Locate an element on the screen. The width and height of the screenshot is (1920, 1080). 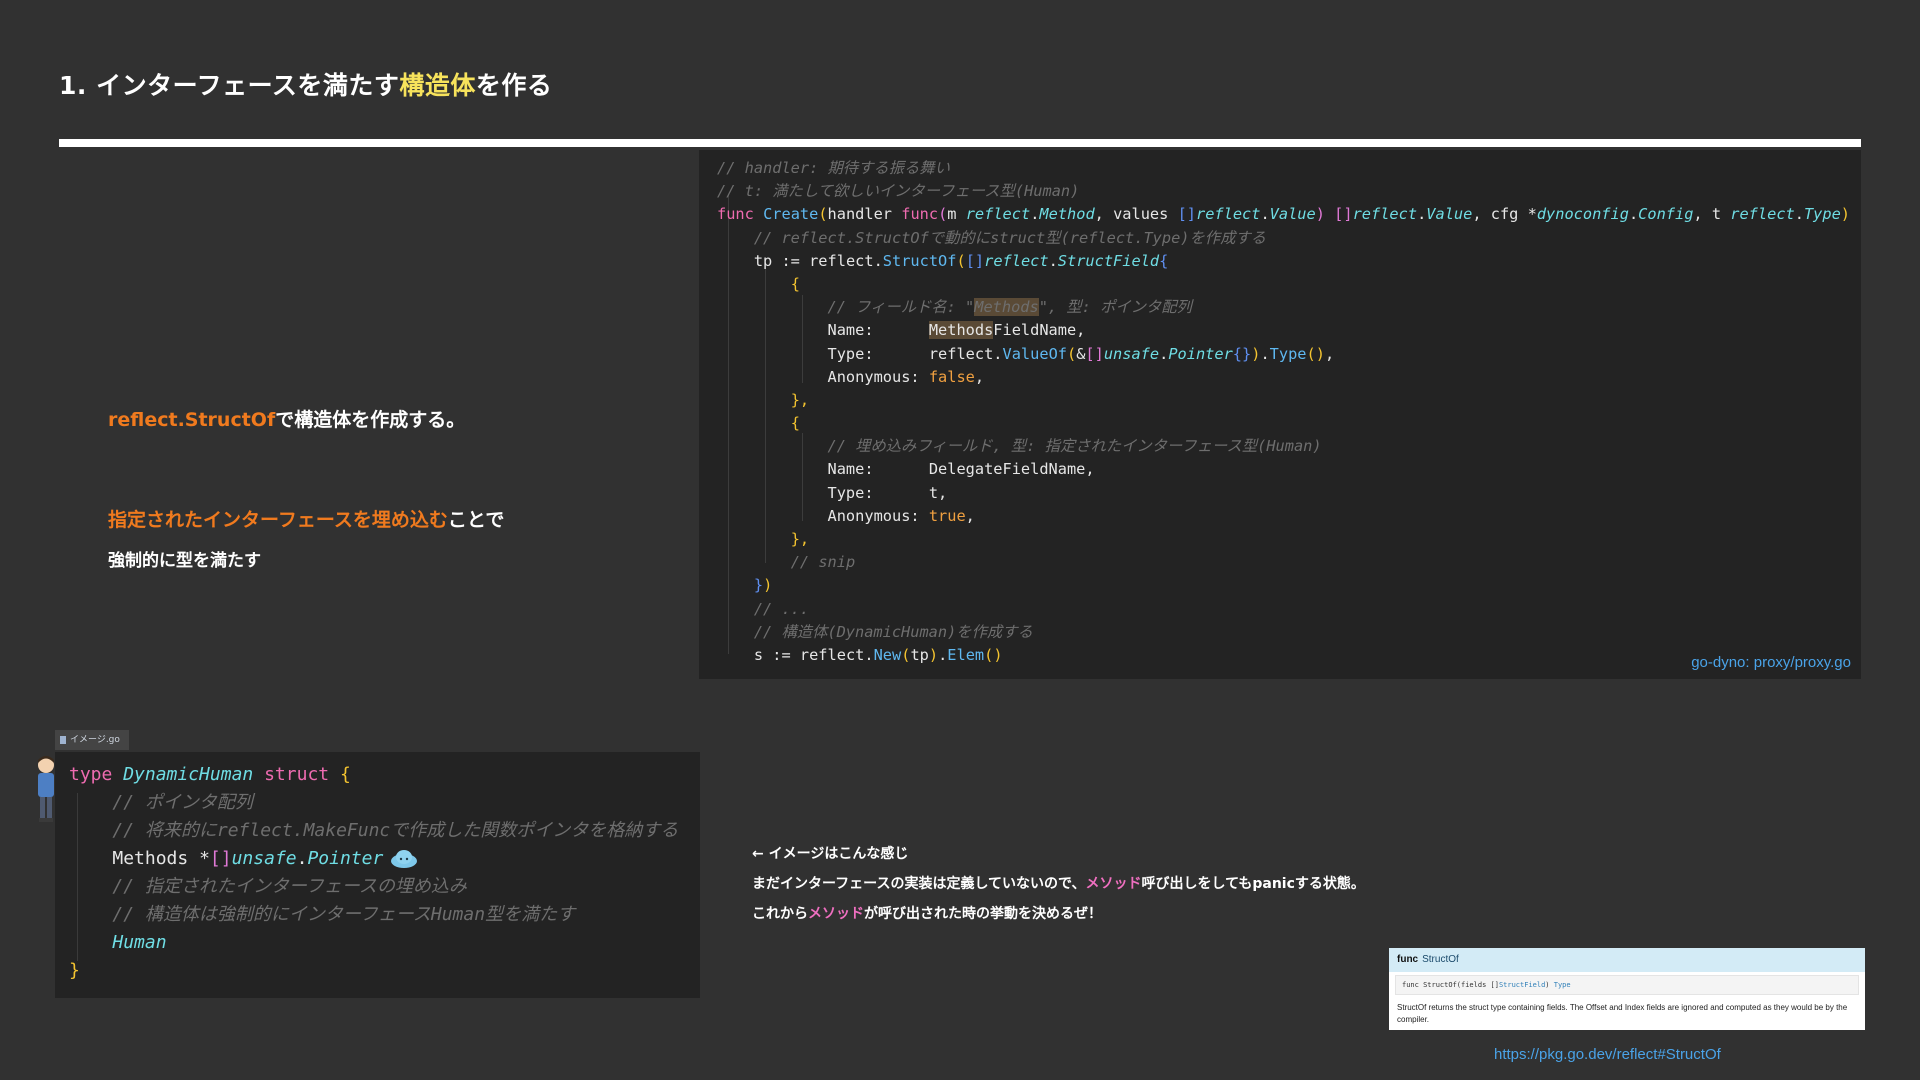
slide-title: 1. インターフェースを満たす構造体を作る is located at coordinates (306, 85).